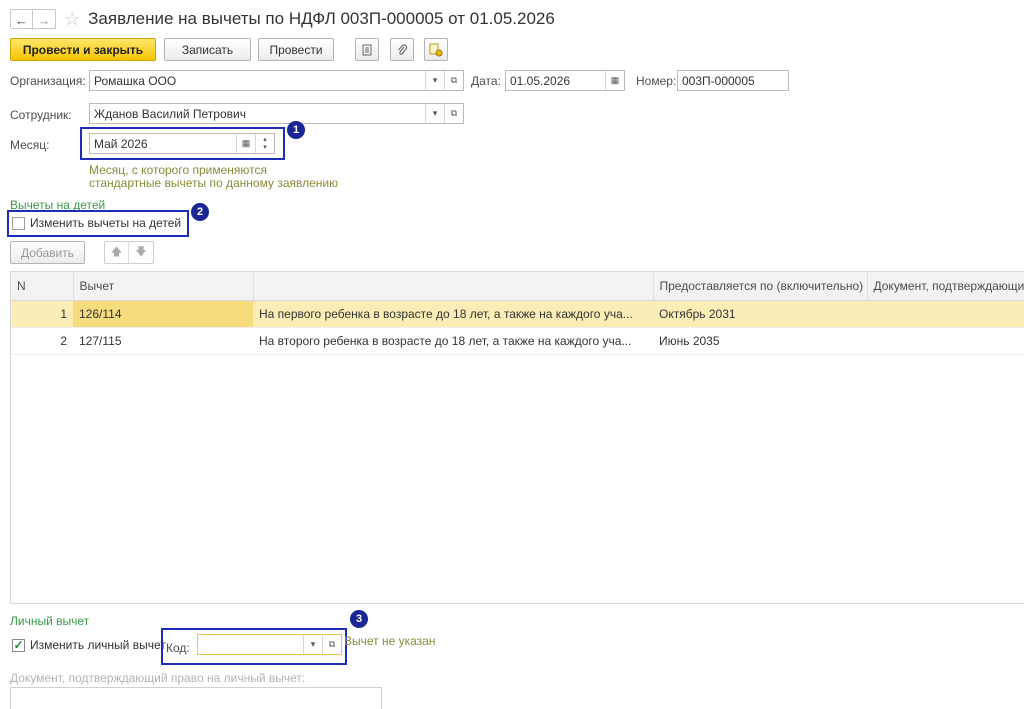 The height and width of the screenshot is (709, 1024). Describe the element at coordinates (163, 286) in the screenshot. I see `column-header-deduction: Вычет` at that location.